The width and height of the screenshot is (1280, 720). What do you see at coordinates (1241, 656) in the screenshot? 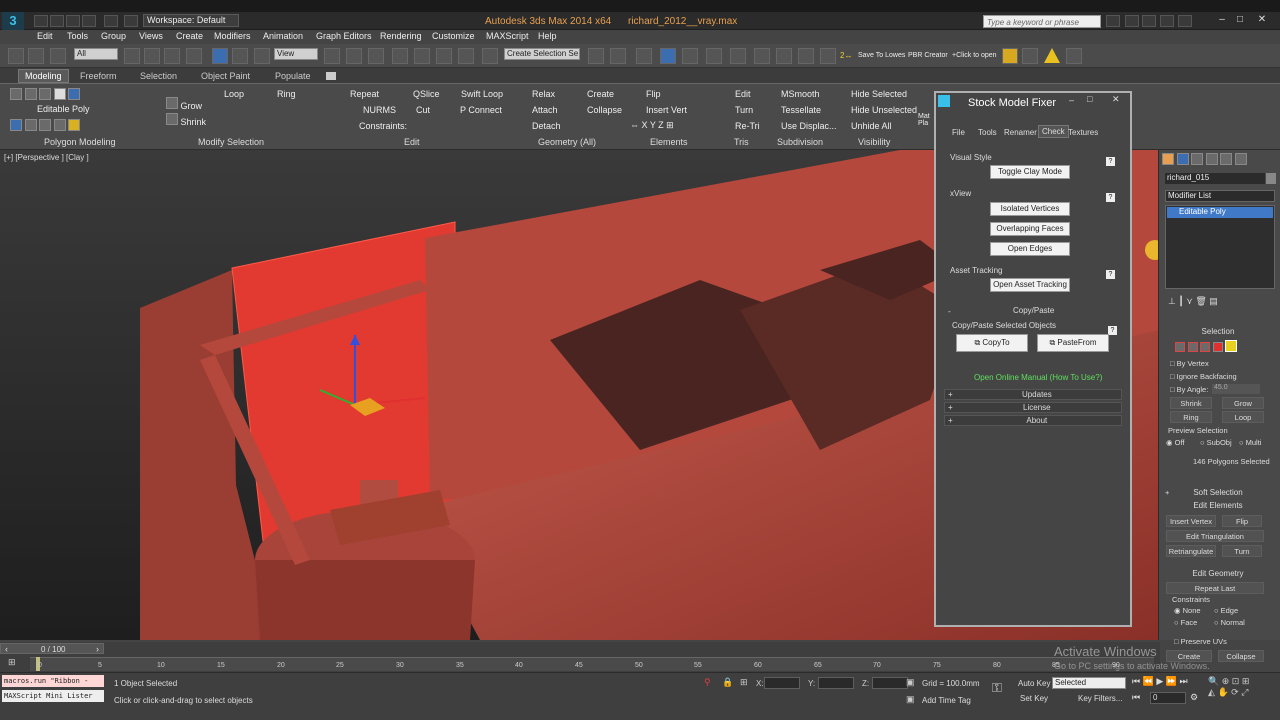
I see `collapse-geometry-button: Collapse` at bounding box center [1241, 656].